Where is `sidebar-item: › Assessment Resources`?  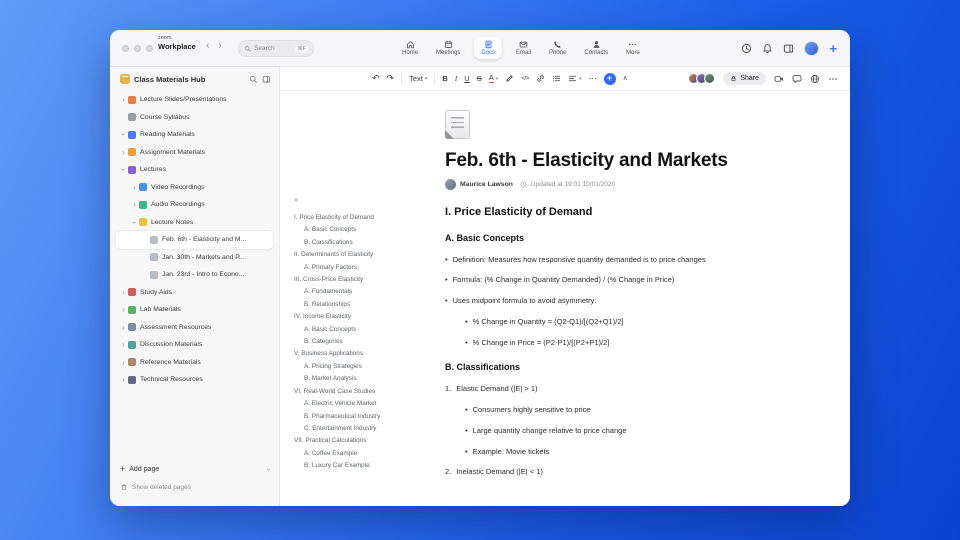
sidebar-item: › Assessment Resources is located at coordinates (194, 328).